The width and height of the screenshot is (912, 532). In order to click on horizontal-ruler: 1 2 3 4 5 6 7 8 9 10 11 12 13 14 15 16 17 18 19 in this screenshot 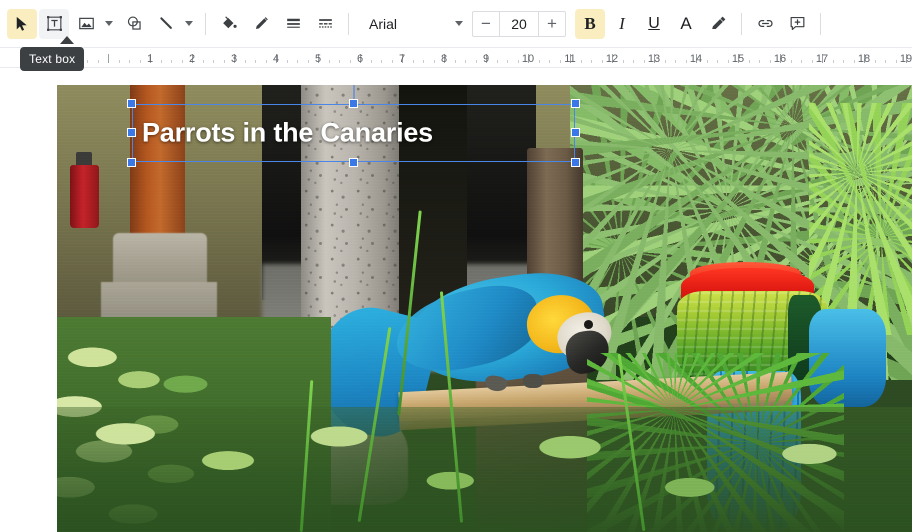, I will do `click(456, 58)`.